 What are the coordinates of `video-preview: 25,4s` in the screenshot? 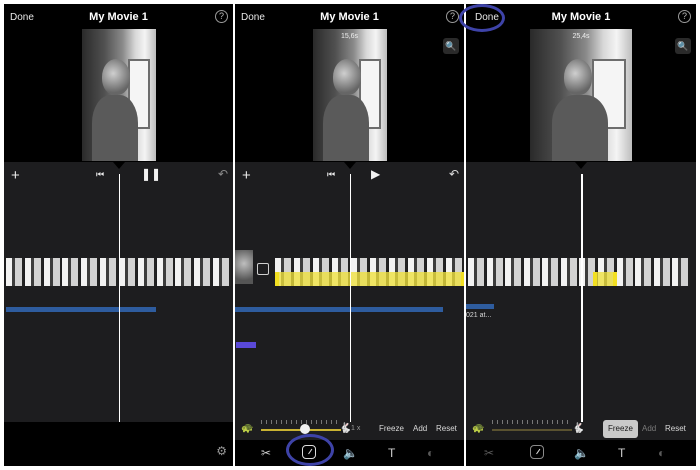 It's located at (581, 95).